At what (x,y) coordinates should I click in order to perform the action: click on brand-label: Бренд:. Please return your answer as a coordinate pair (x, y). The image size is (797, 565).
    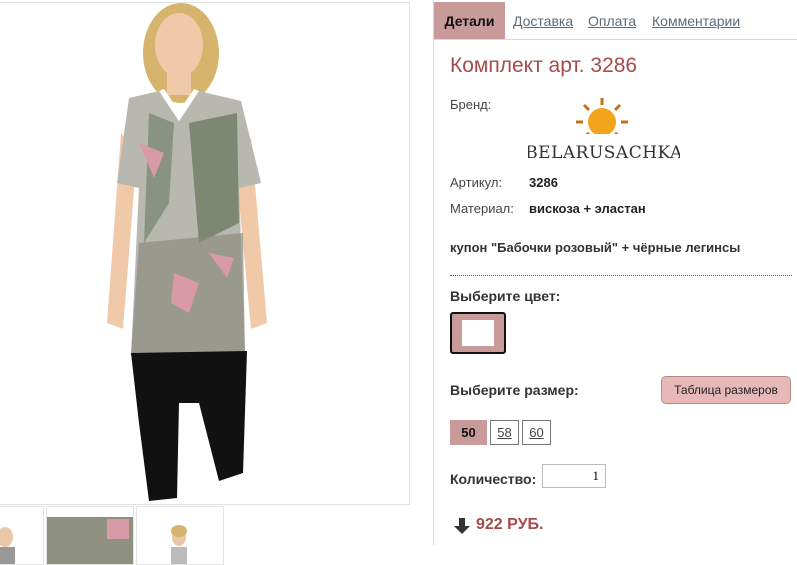
    Looking at the image, I should click on (471, 104).